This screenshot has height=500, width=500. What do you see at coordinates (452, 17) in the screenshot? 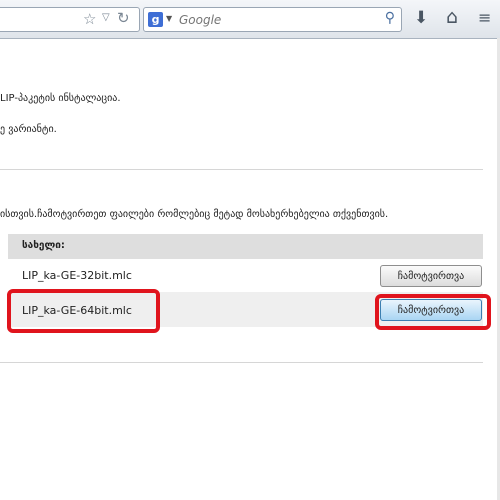
I see `home-icon: ⌂` at bounding box center [452, 17].